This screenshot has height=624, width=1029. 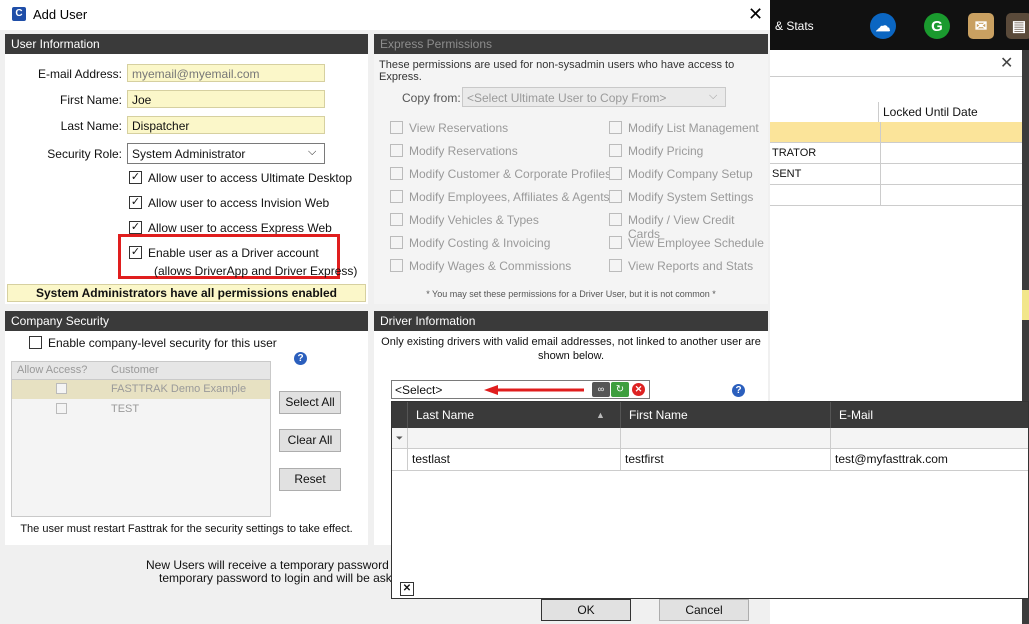 What do you see at coordinates (520, 389) in the screenshot?
I see `driver-select-input: <Select> ∞ ↻ ✕` at bounding box center [520, 389].